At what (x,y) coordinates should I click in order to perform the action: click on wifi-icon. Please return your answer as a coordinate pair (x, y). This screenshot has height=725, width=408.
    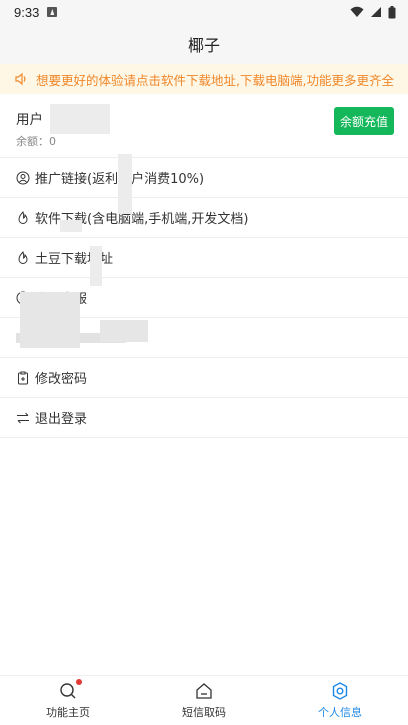
    Looking at the image, I should click on (357, 11).